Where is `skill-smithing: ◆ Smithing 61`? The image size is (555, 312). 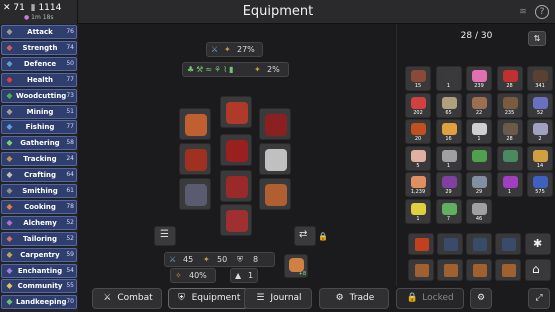 skill-smithing: ◆ Smithing 61 is located at coordinates (39, 191).